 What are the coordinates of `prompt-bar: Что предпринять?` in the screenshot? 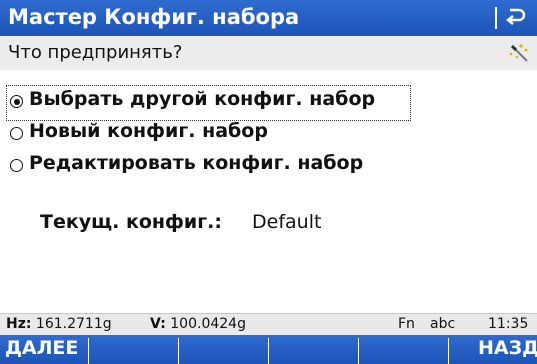 It's located at (268, 53).